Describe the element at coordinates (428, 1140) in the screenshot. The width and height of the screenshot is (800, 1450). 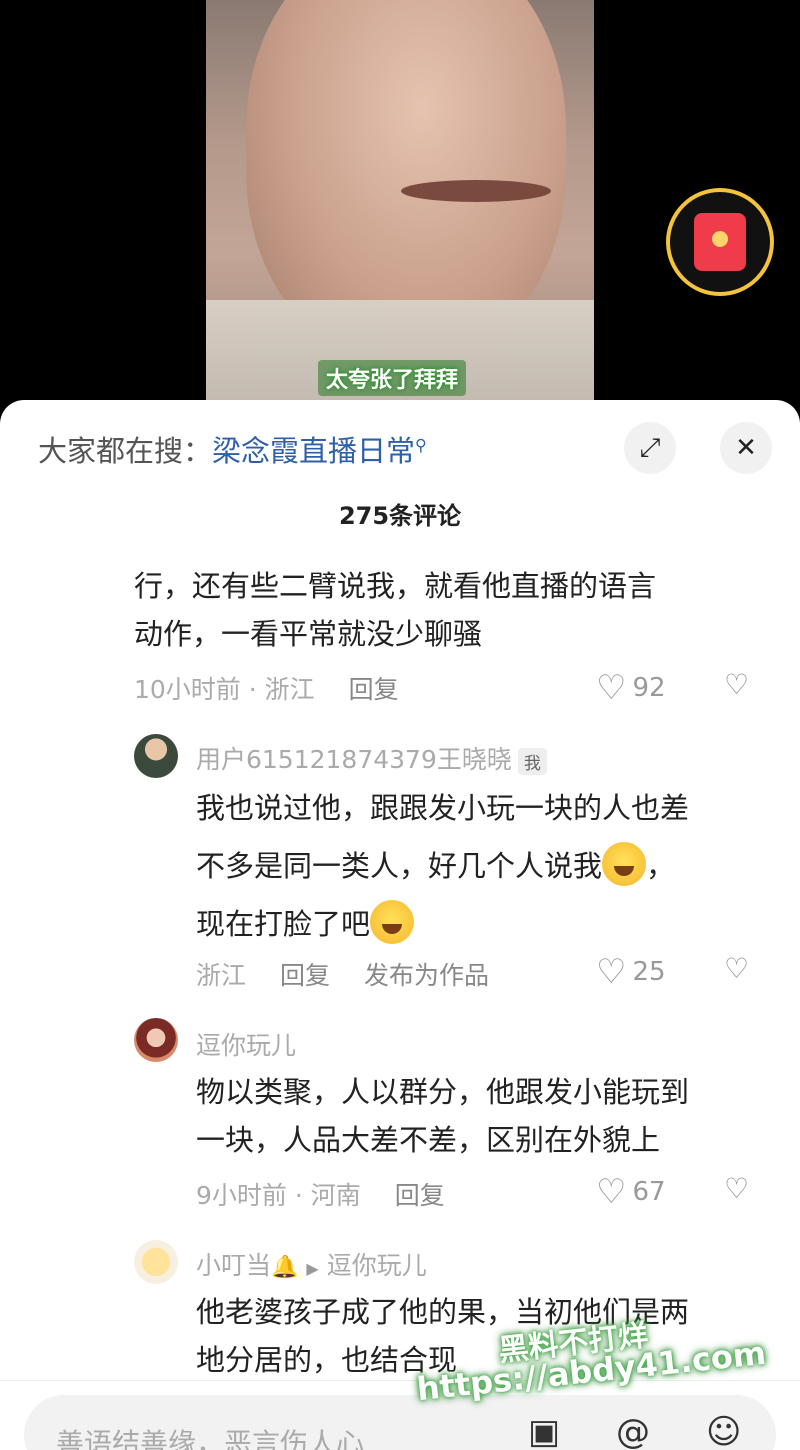
I see `comment-text-line: 一块，人品大差不差，区别在外貌上` at that location.